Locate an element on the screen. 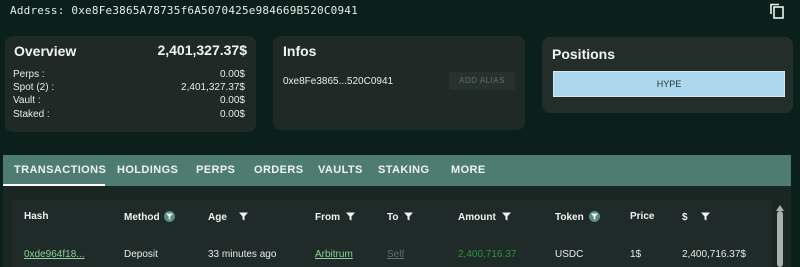 Image resolution: width=800 pixels, height=267 pixels. column-header-token: Token is located at coordinates (577, 217).